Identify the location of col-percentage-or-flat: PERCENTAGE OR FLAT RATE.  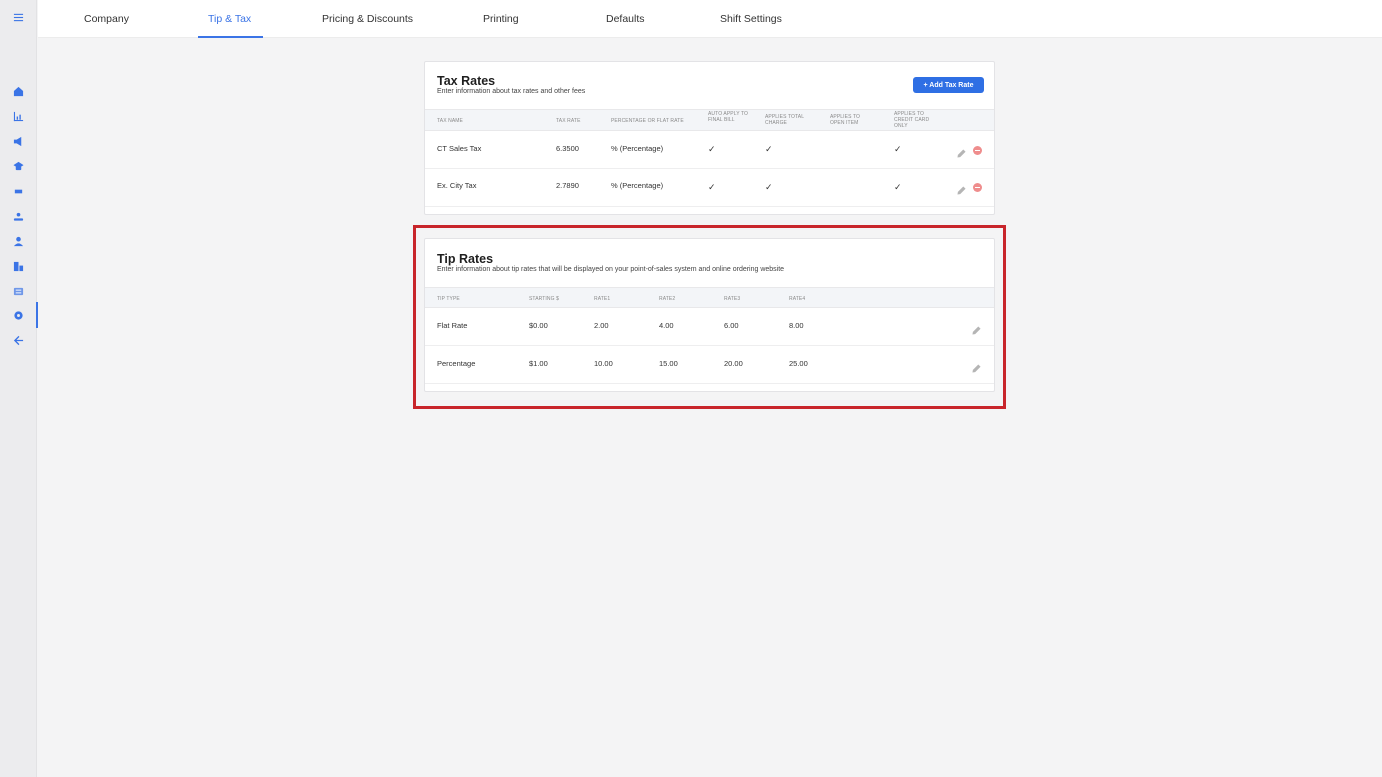
(647, 121).